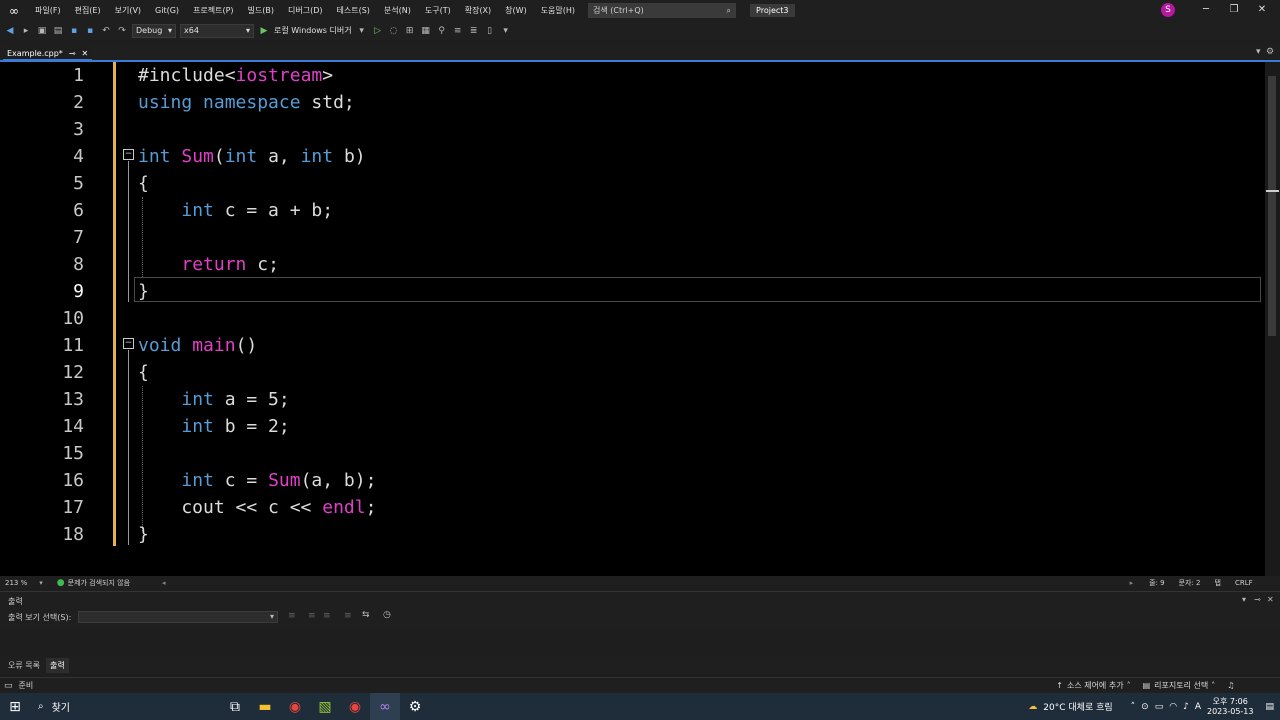 The width and height of the screenshot is (1280, 720). I want to click on wifi-icon: ◠, so click(1173, 707).